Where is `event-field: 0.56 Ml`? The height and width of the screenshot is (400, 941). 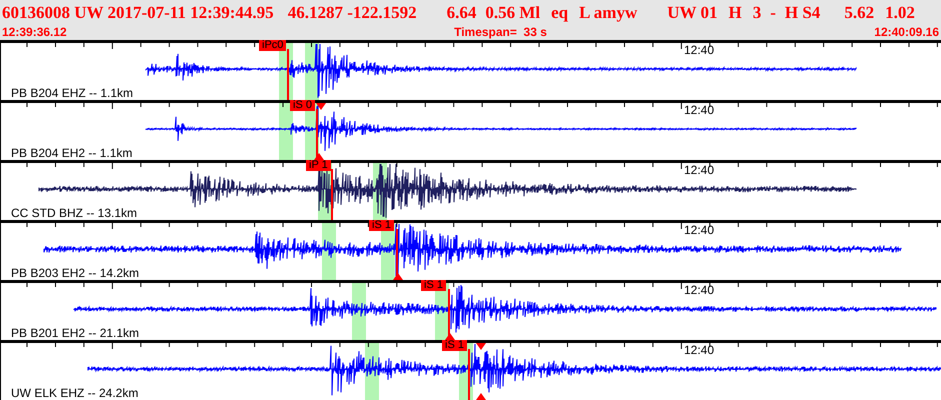
event-field: 0.56 Ml is located at coordinates (512, 12).